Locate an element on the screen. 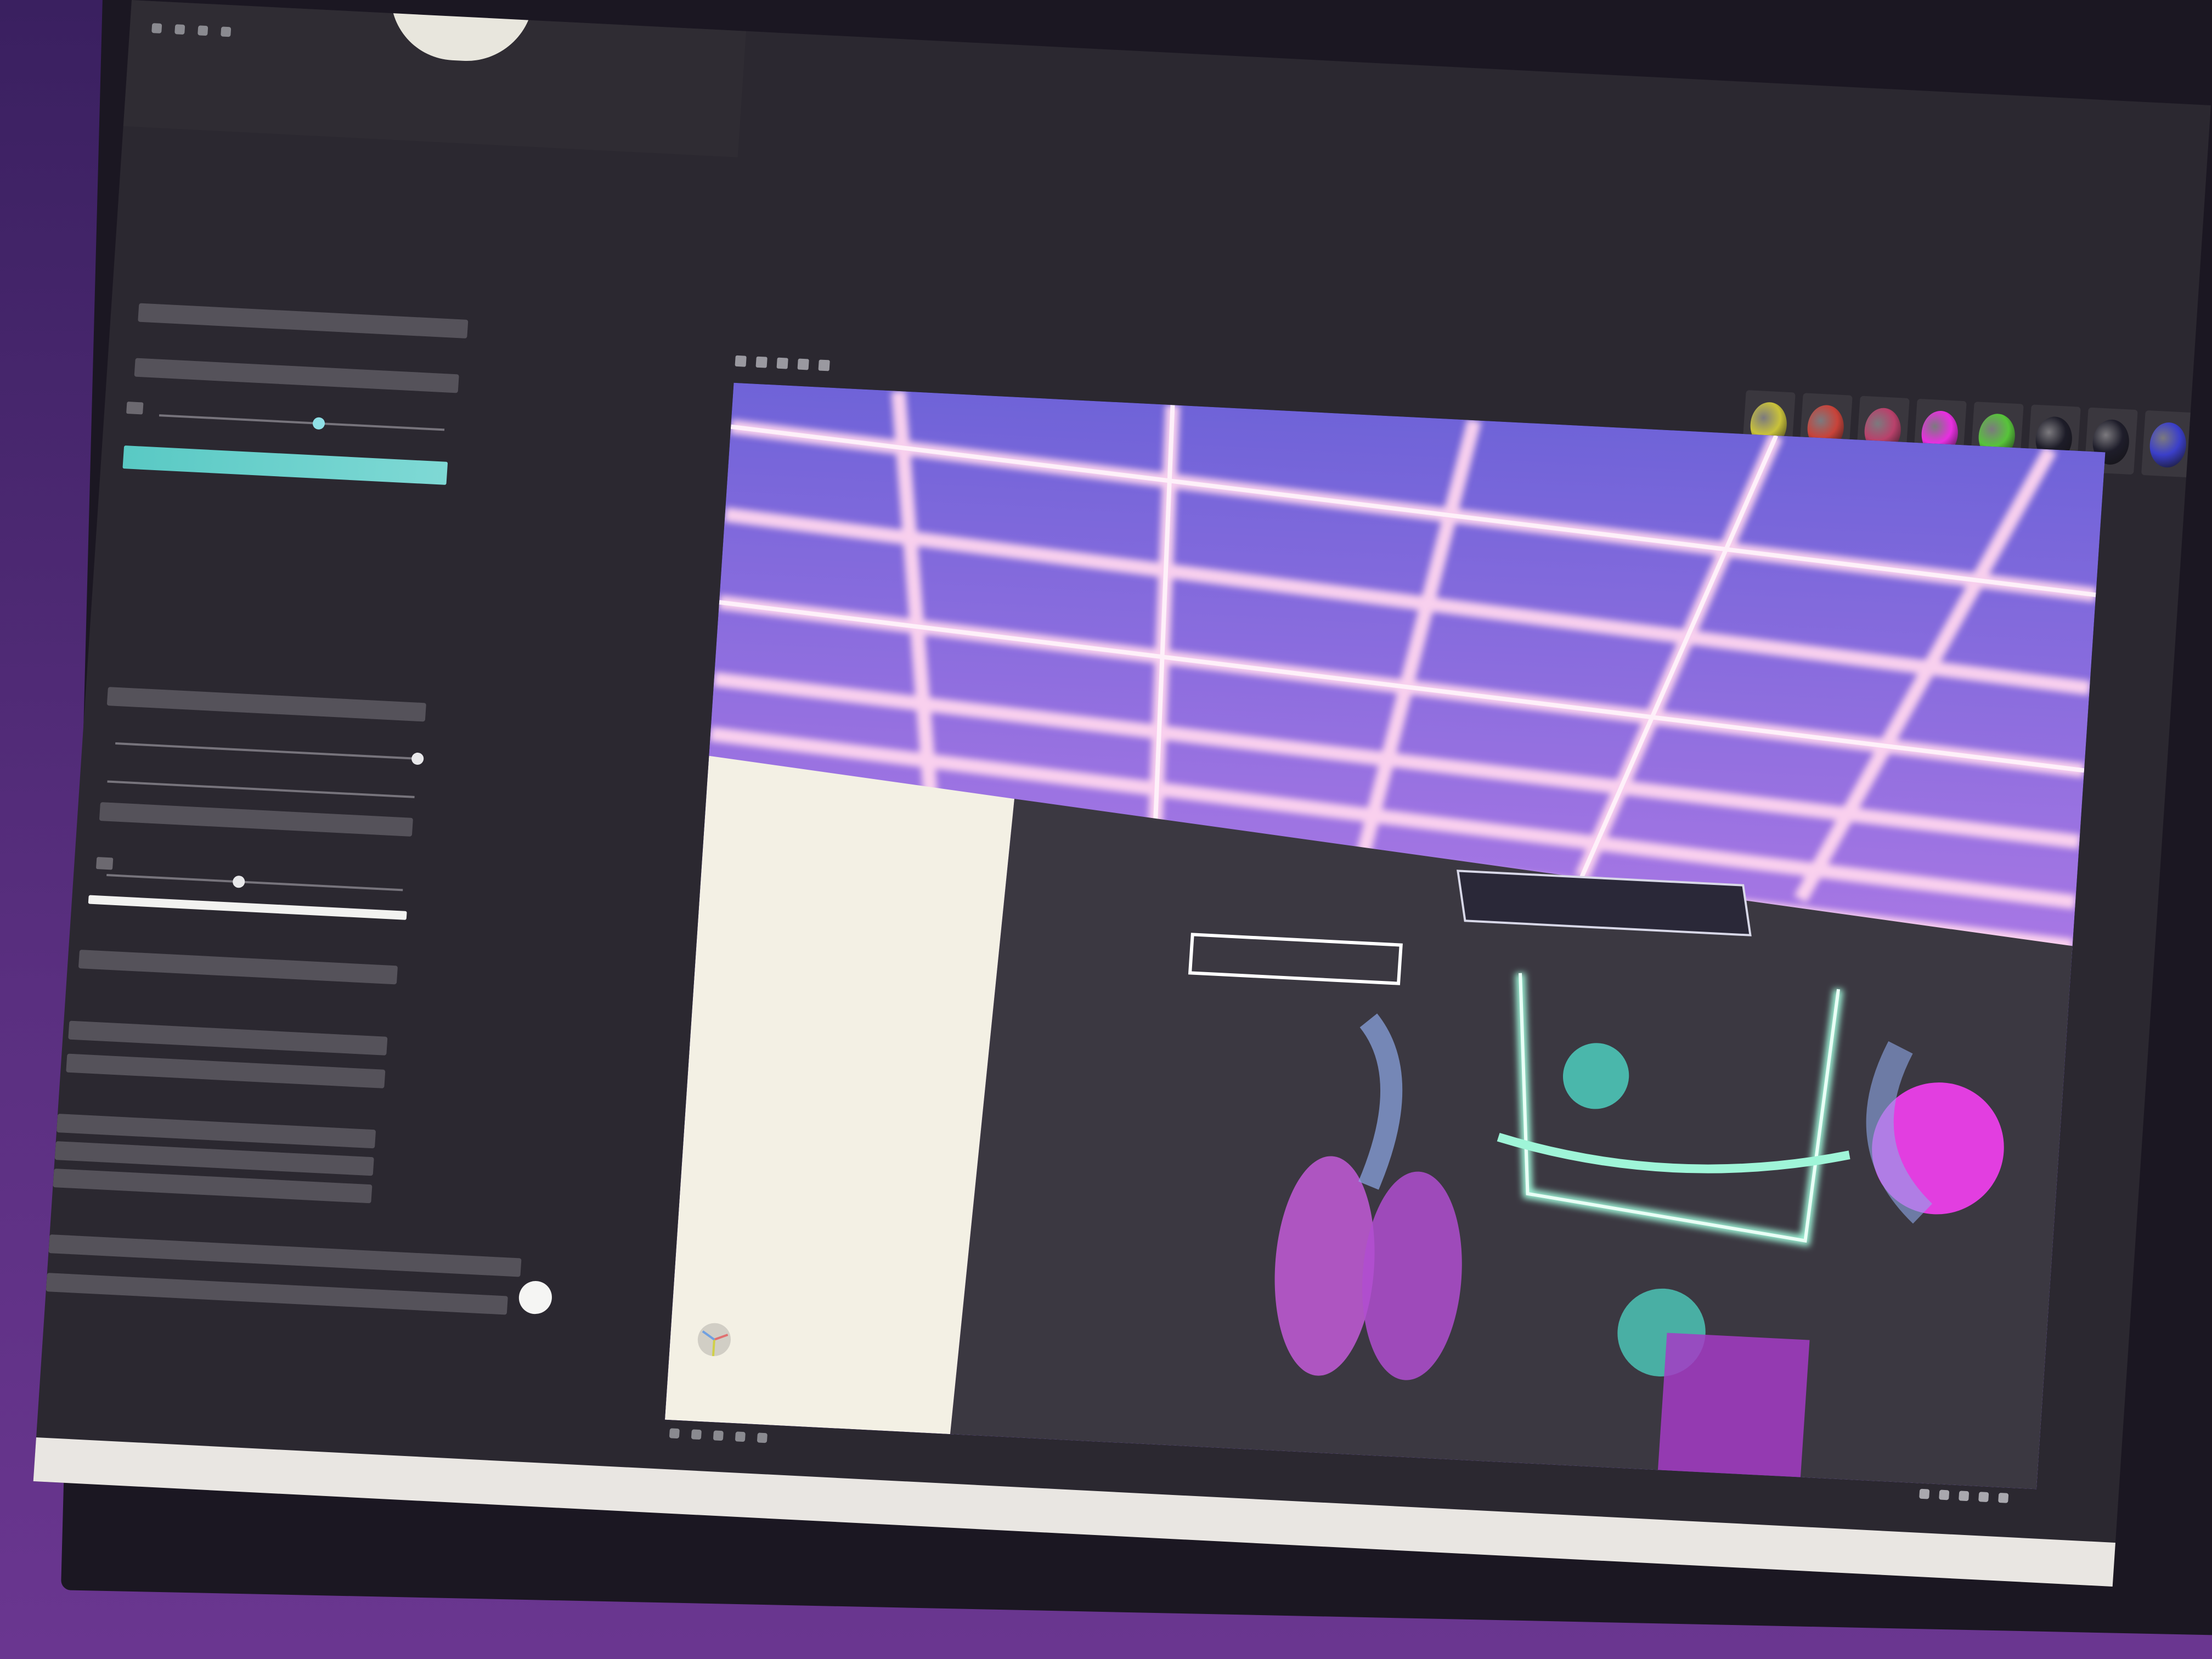 The height and width of the screenshot is (1659, 2212). eye-icon is located at coordinates (135, 409).